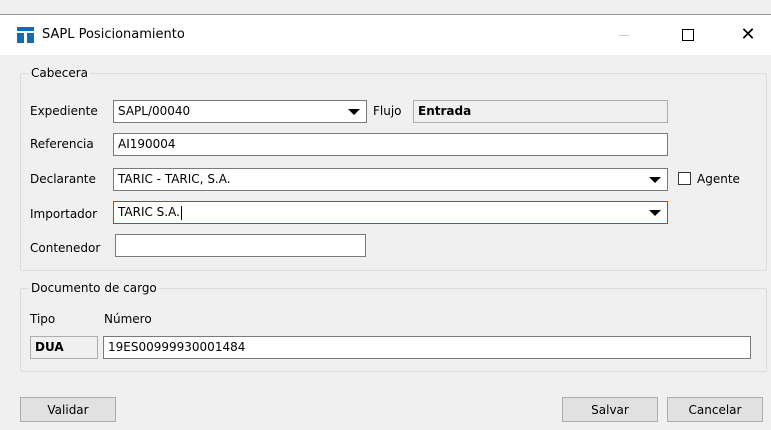 The height and width of the screenshot is (430, 771). What do you see at coordinates (174, 179) in the screenshot?
I see `declarante-value: TARIC - TARIC, S.A.` at bounding box center [174, 179].